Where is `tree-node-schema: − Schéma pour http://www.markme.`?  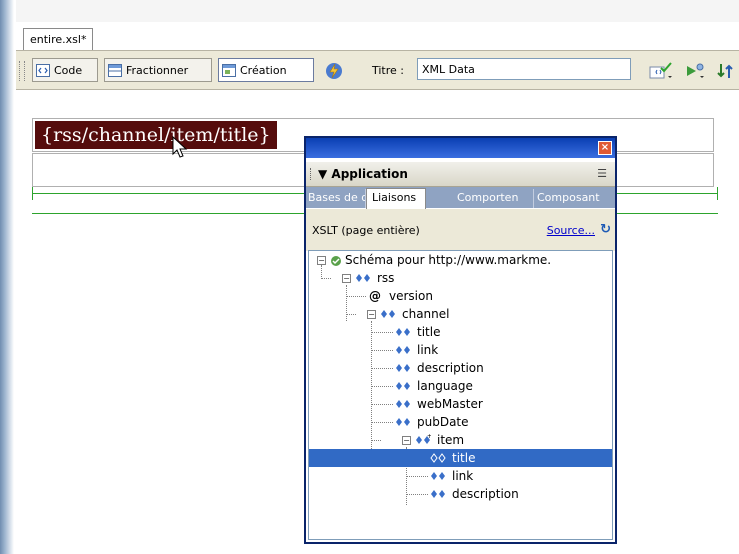
tree-node-schema: − Schéma pour http://www.markme. is located at coordinates (434, 260).